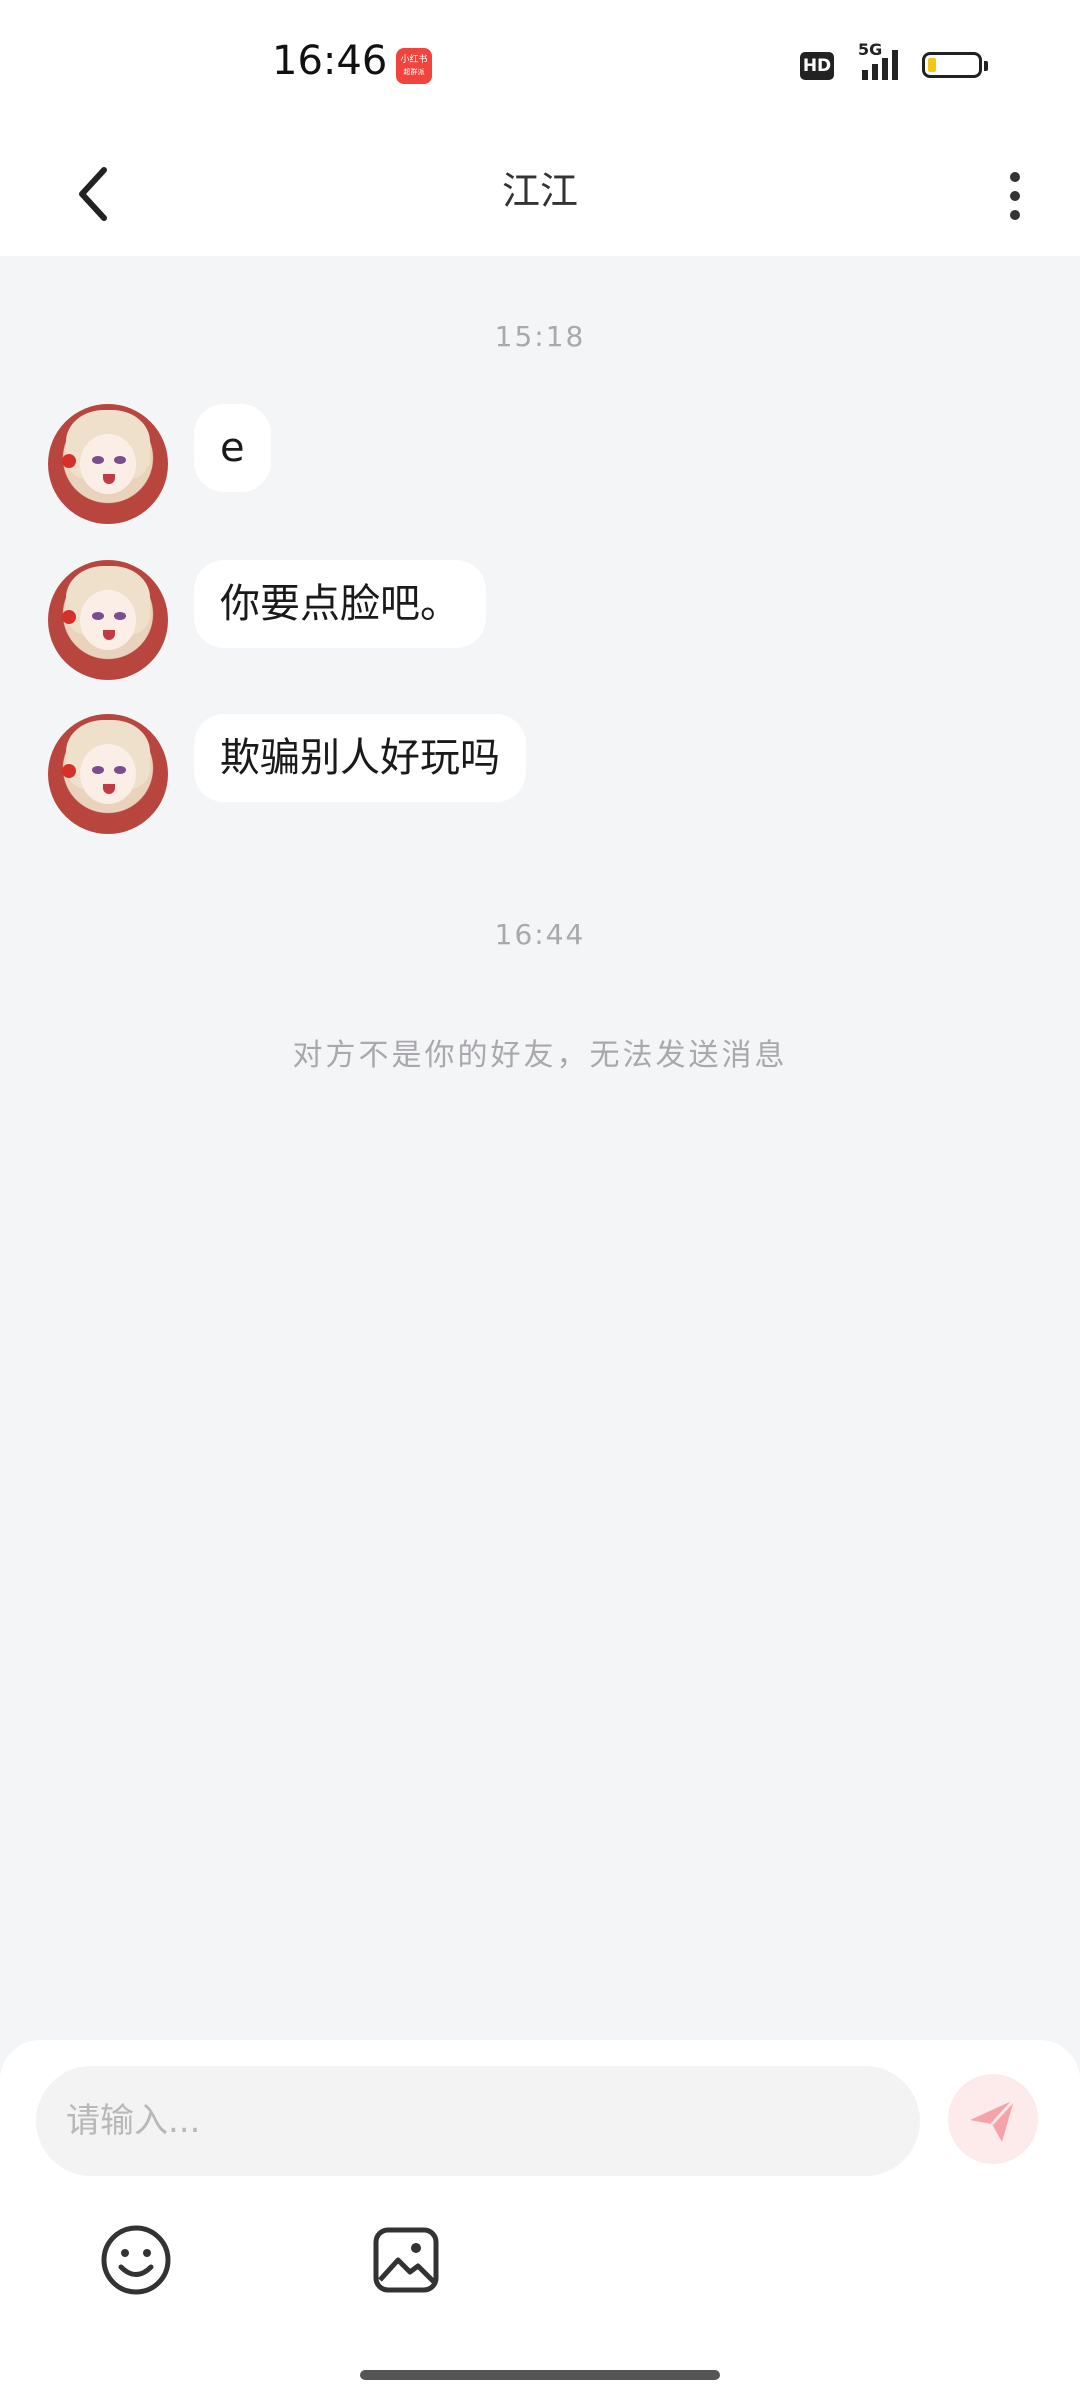  I want to click on send-icon, so click(993, 2120).